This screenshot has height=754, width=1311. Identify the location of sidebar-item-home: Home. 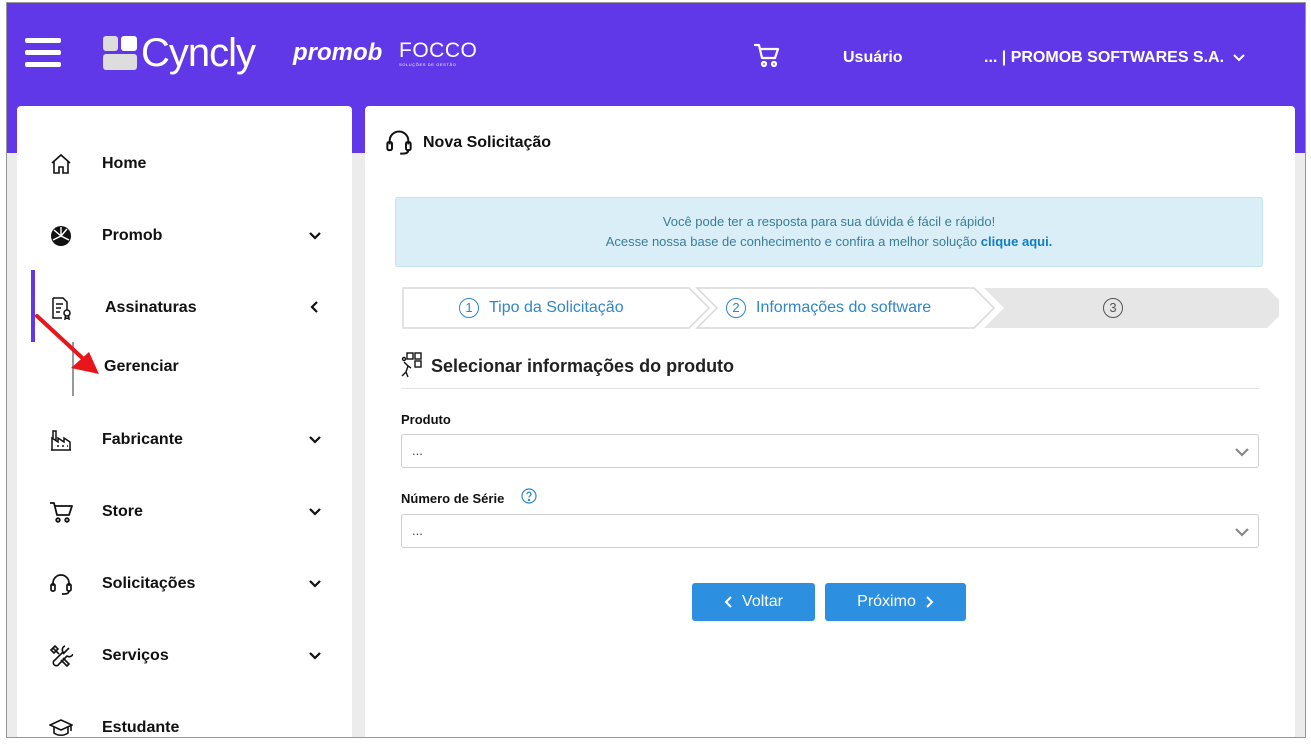
(184, 164).